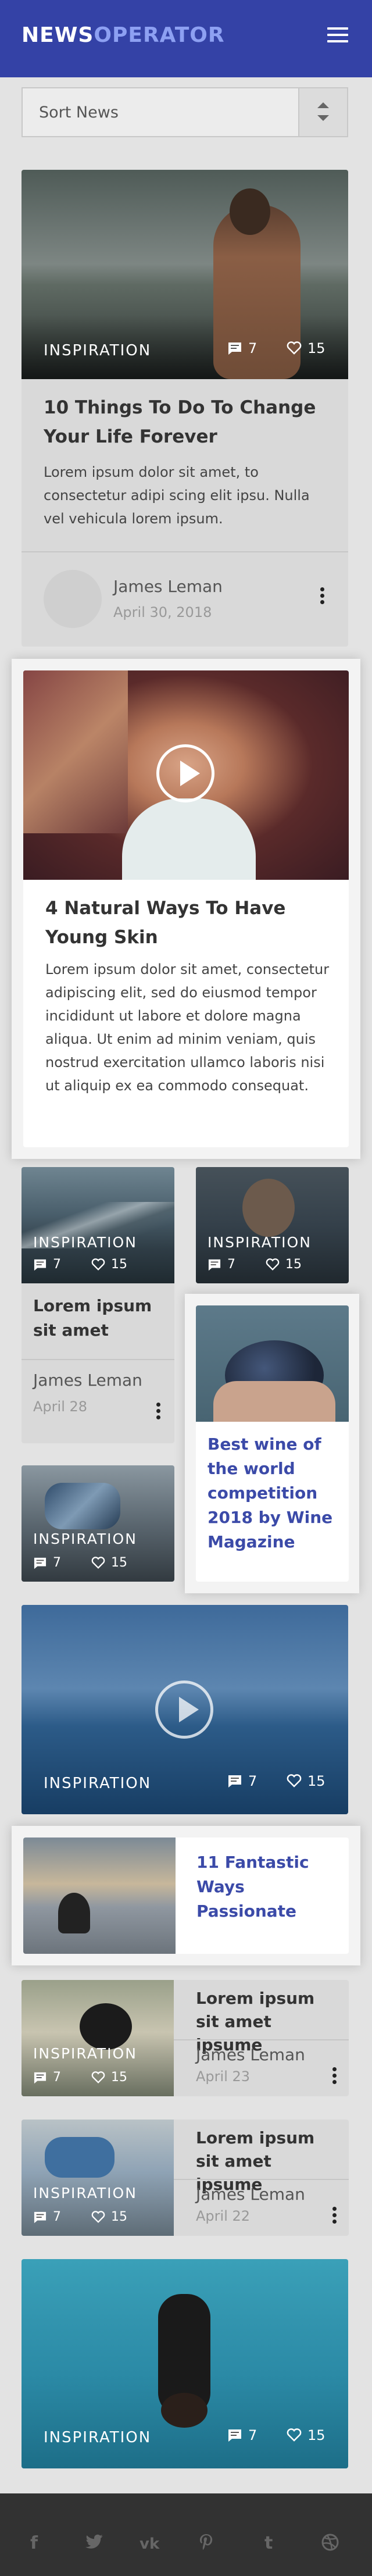 This screenshot has height=2576, width=372. What do you see at coordinates (187, 923) in the screenshot?
I see `article-title: 4 Natural Ways To Have Young Skin` at bounding box center [187, 923].